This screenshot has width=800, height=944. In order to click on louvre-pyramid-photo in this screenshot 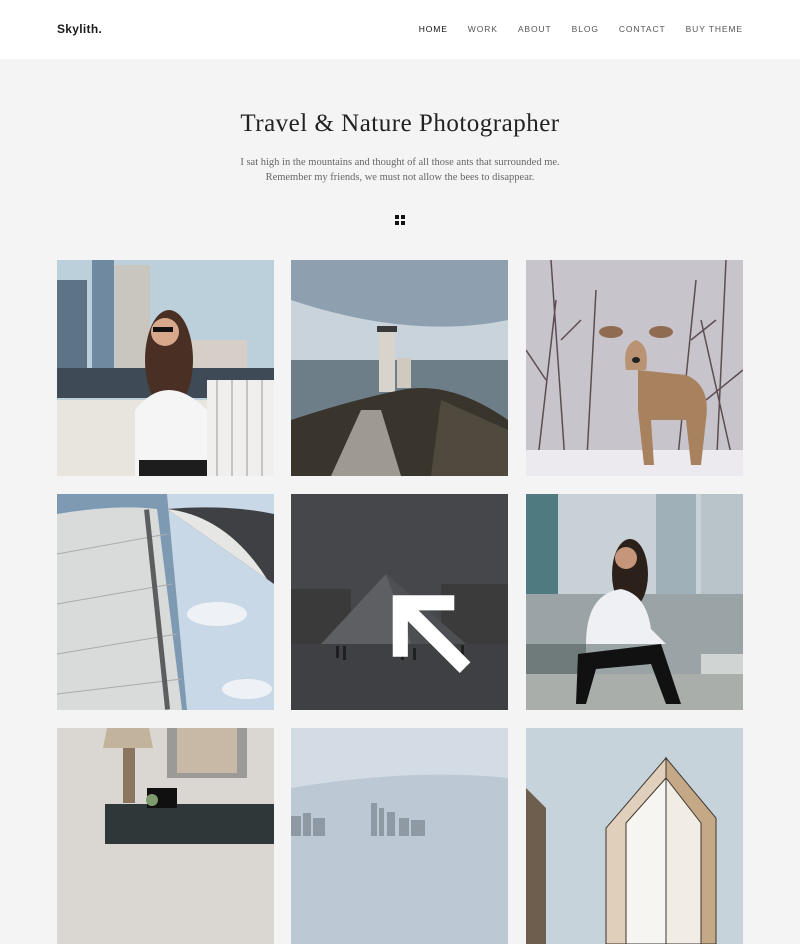, I will do `click(399, 602)`.